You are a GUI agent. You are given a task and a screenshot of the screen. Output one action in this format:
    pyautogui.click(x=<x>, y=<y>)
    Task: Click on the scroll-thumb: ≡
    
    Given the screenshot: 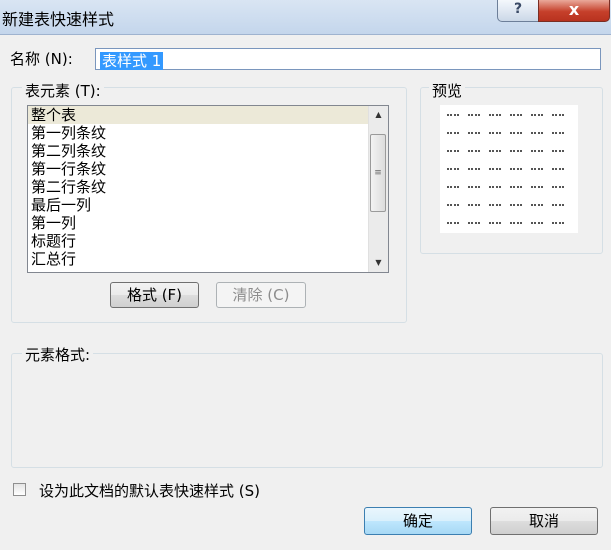 What is the action you would take?
    pyautogui.click(x=378, y=173)
    